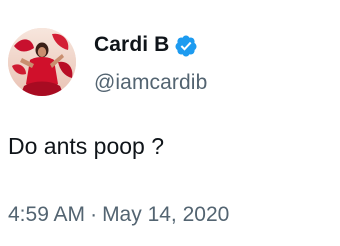  What do you see at coordinates (86, 146) in the screenshot?
I see `tweet-text: Do ants poop ?` at bounding box center [86, 146].